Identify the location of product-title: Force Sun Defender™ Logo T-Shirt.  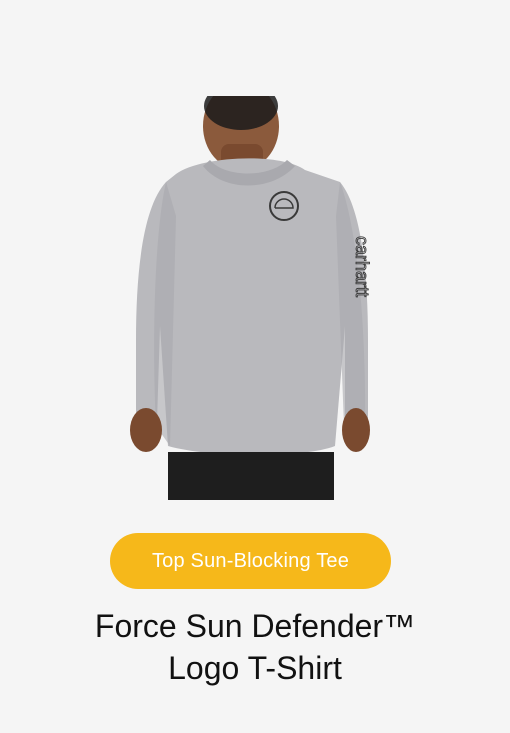
(255, 647).